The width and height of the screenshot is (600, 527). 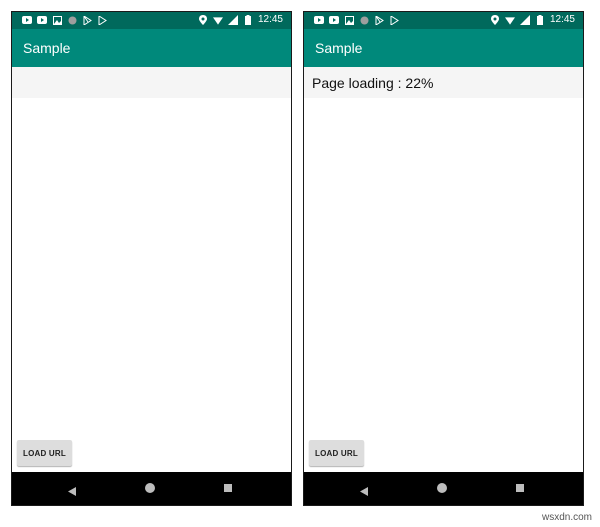 I want to click on webview-content, so click(x=151, y=82).